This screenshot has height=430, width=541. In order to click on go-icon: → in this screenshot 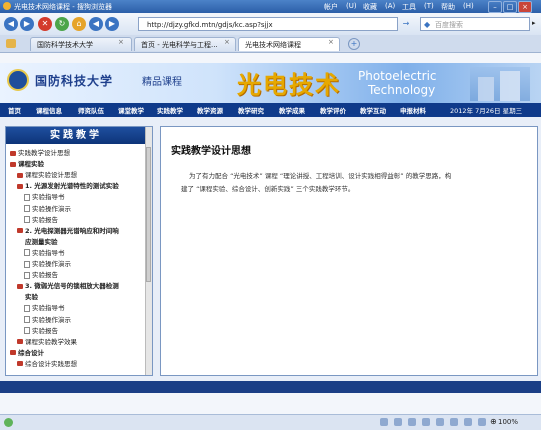, I will do `click(406, 24)`.